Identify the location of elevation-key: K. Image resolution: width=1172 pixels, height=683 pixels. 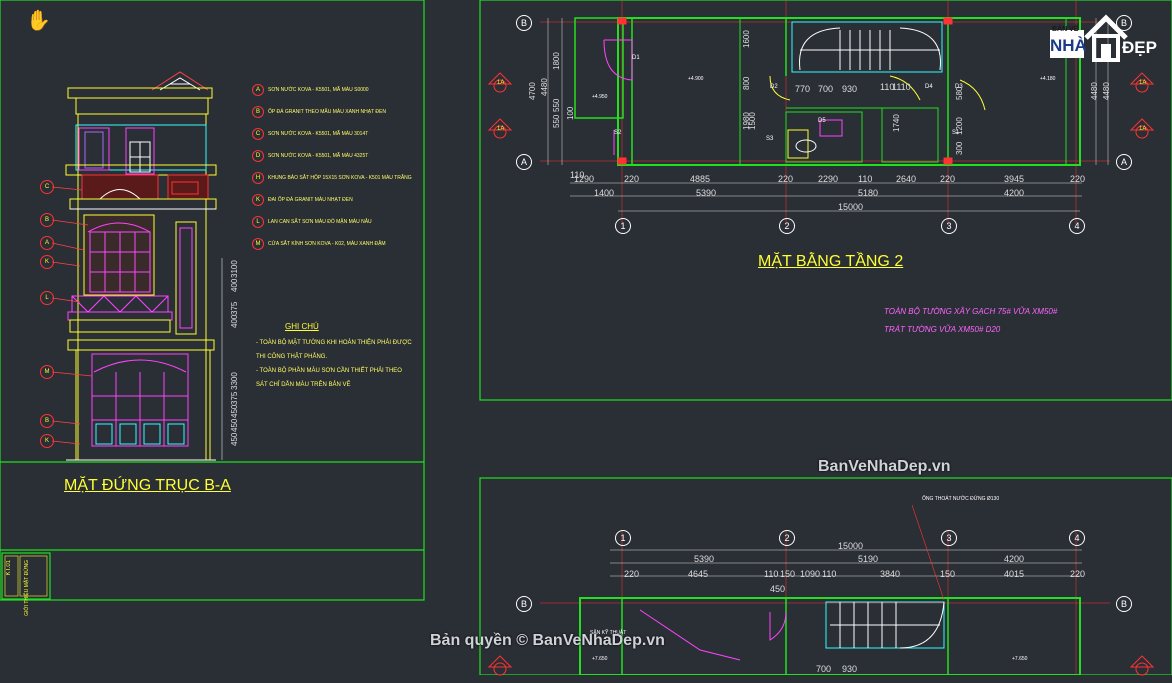
(47, 441).